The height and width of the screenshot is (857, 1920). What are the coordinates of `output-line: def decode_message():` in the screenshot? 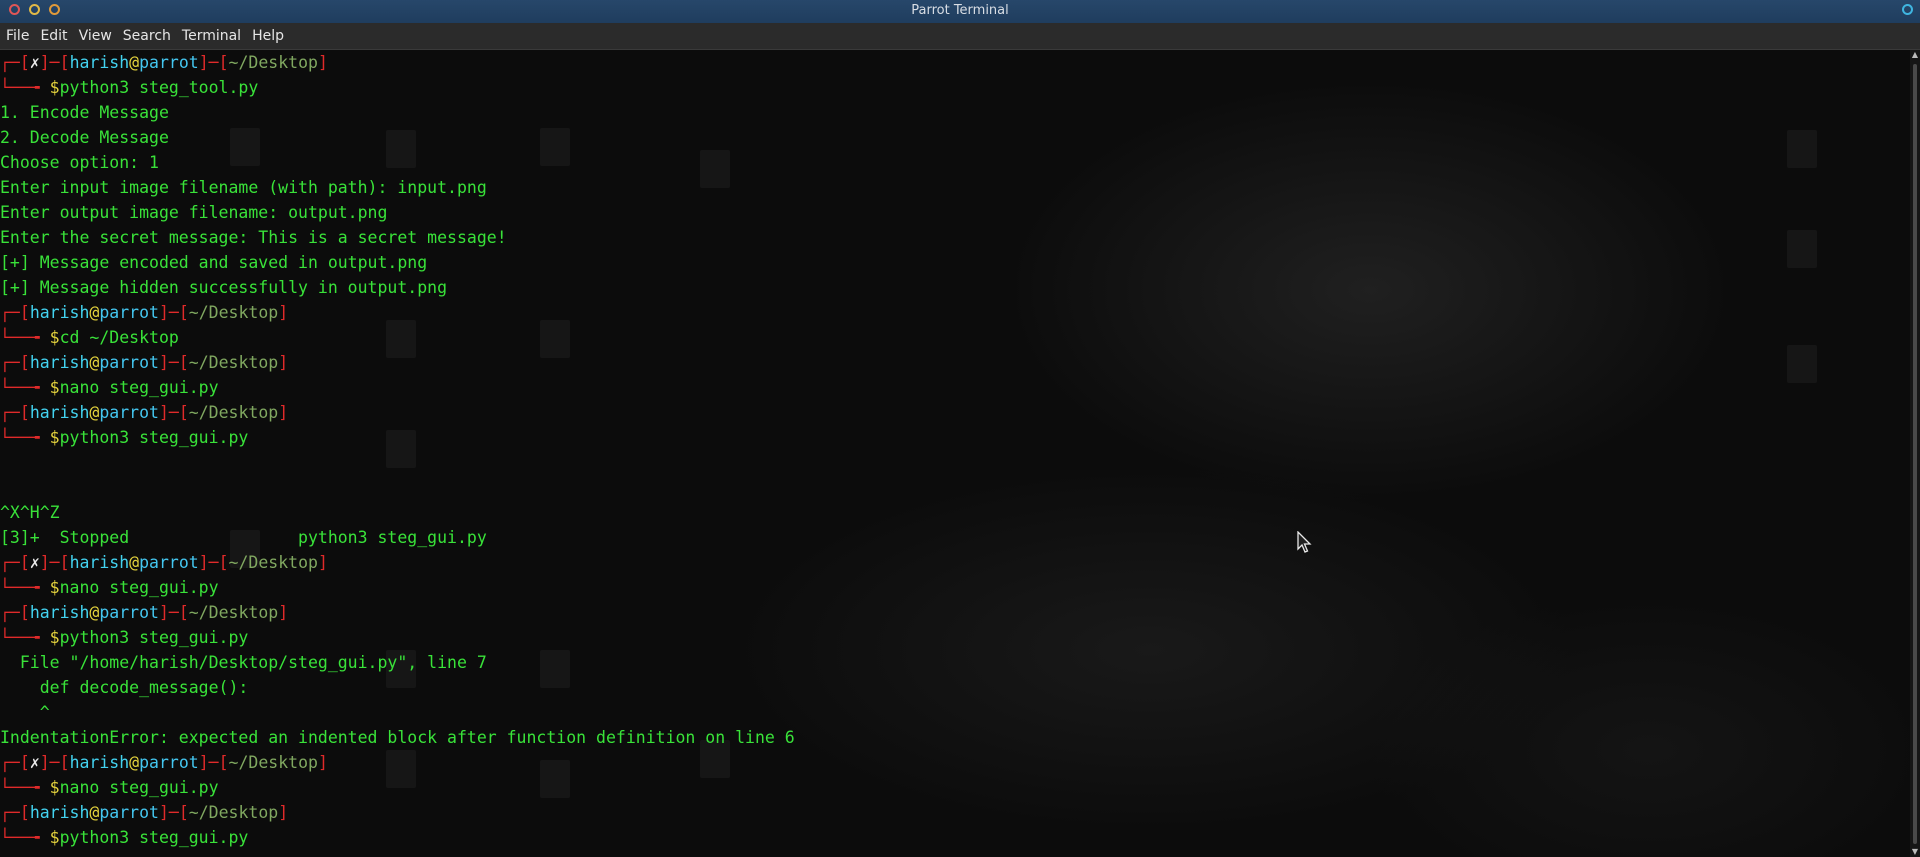 It's located at (397, 687).